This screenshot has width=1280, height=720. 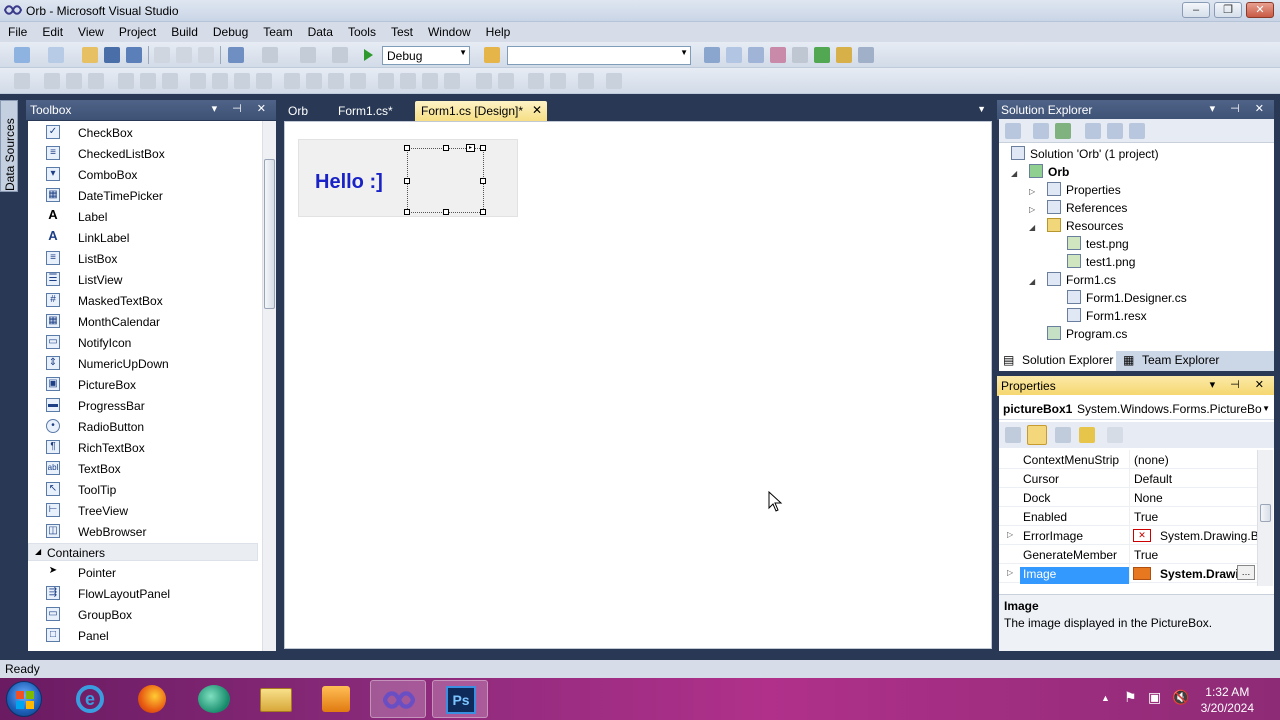 What do you see at coordinates (269, 234) in the screenshot?
I see `toolbox-scroll-thumb` at bounding box center [269, 234].